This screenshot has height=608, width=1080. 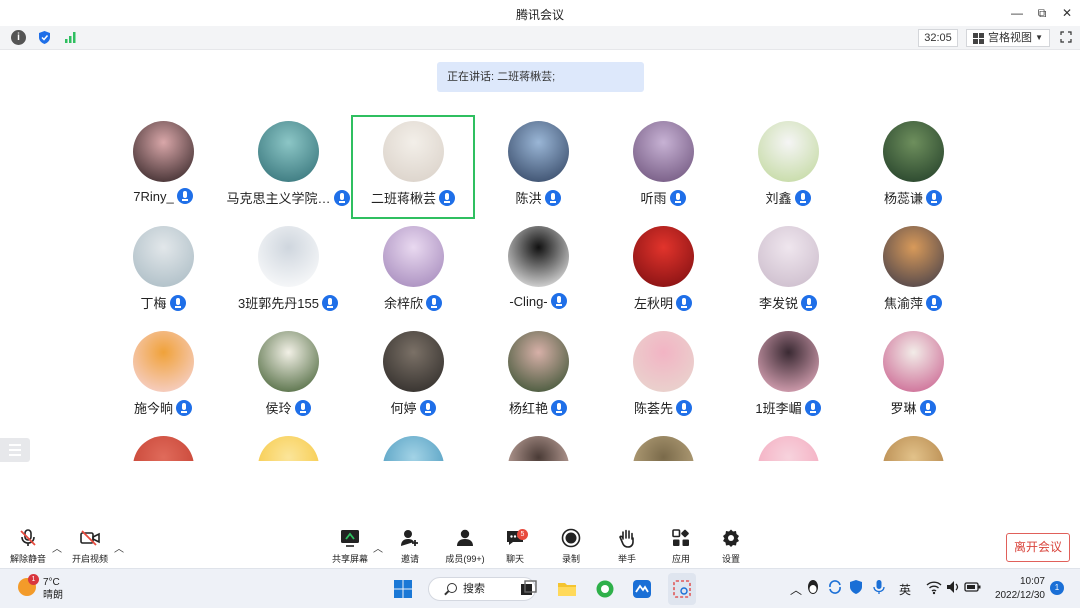 What do you see at coordinates (1057, 588) in the screenshot?
I see `notification-badge: 1` at bounding box center [1057, 588].